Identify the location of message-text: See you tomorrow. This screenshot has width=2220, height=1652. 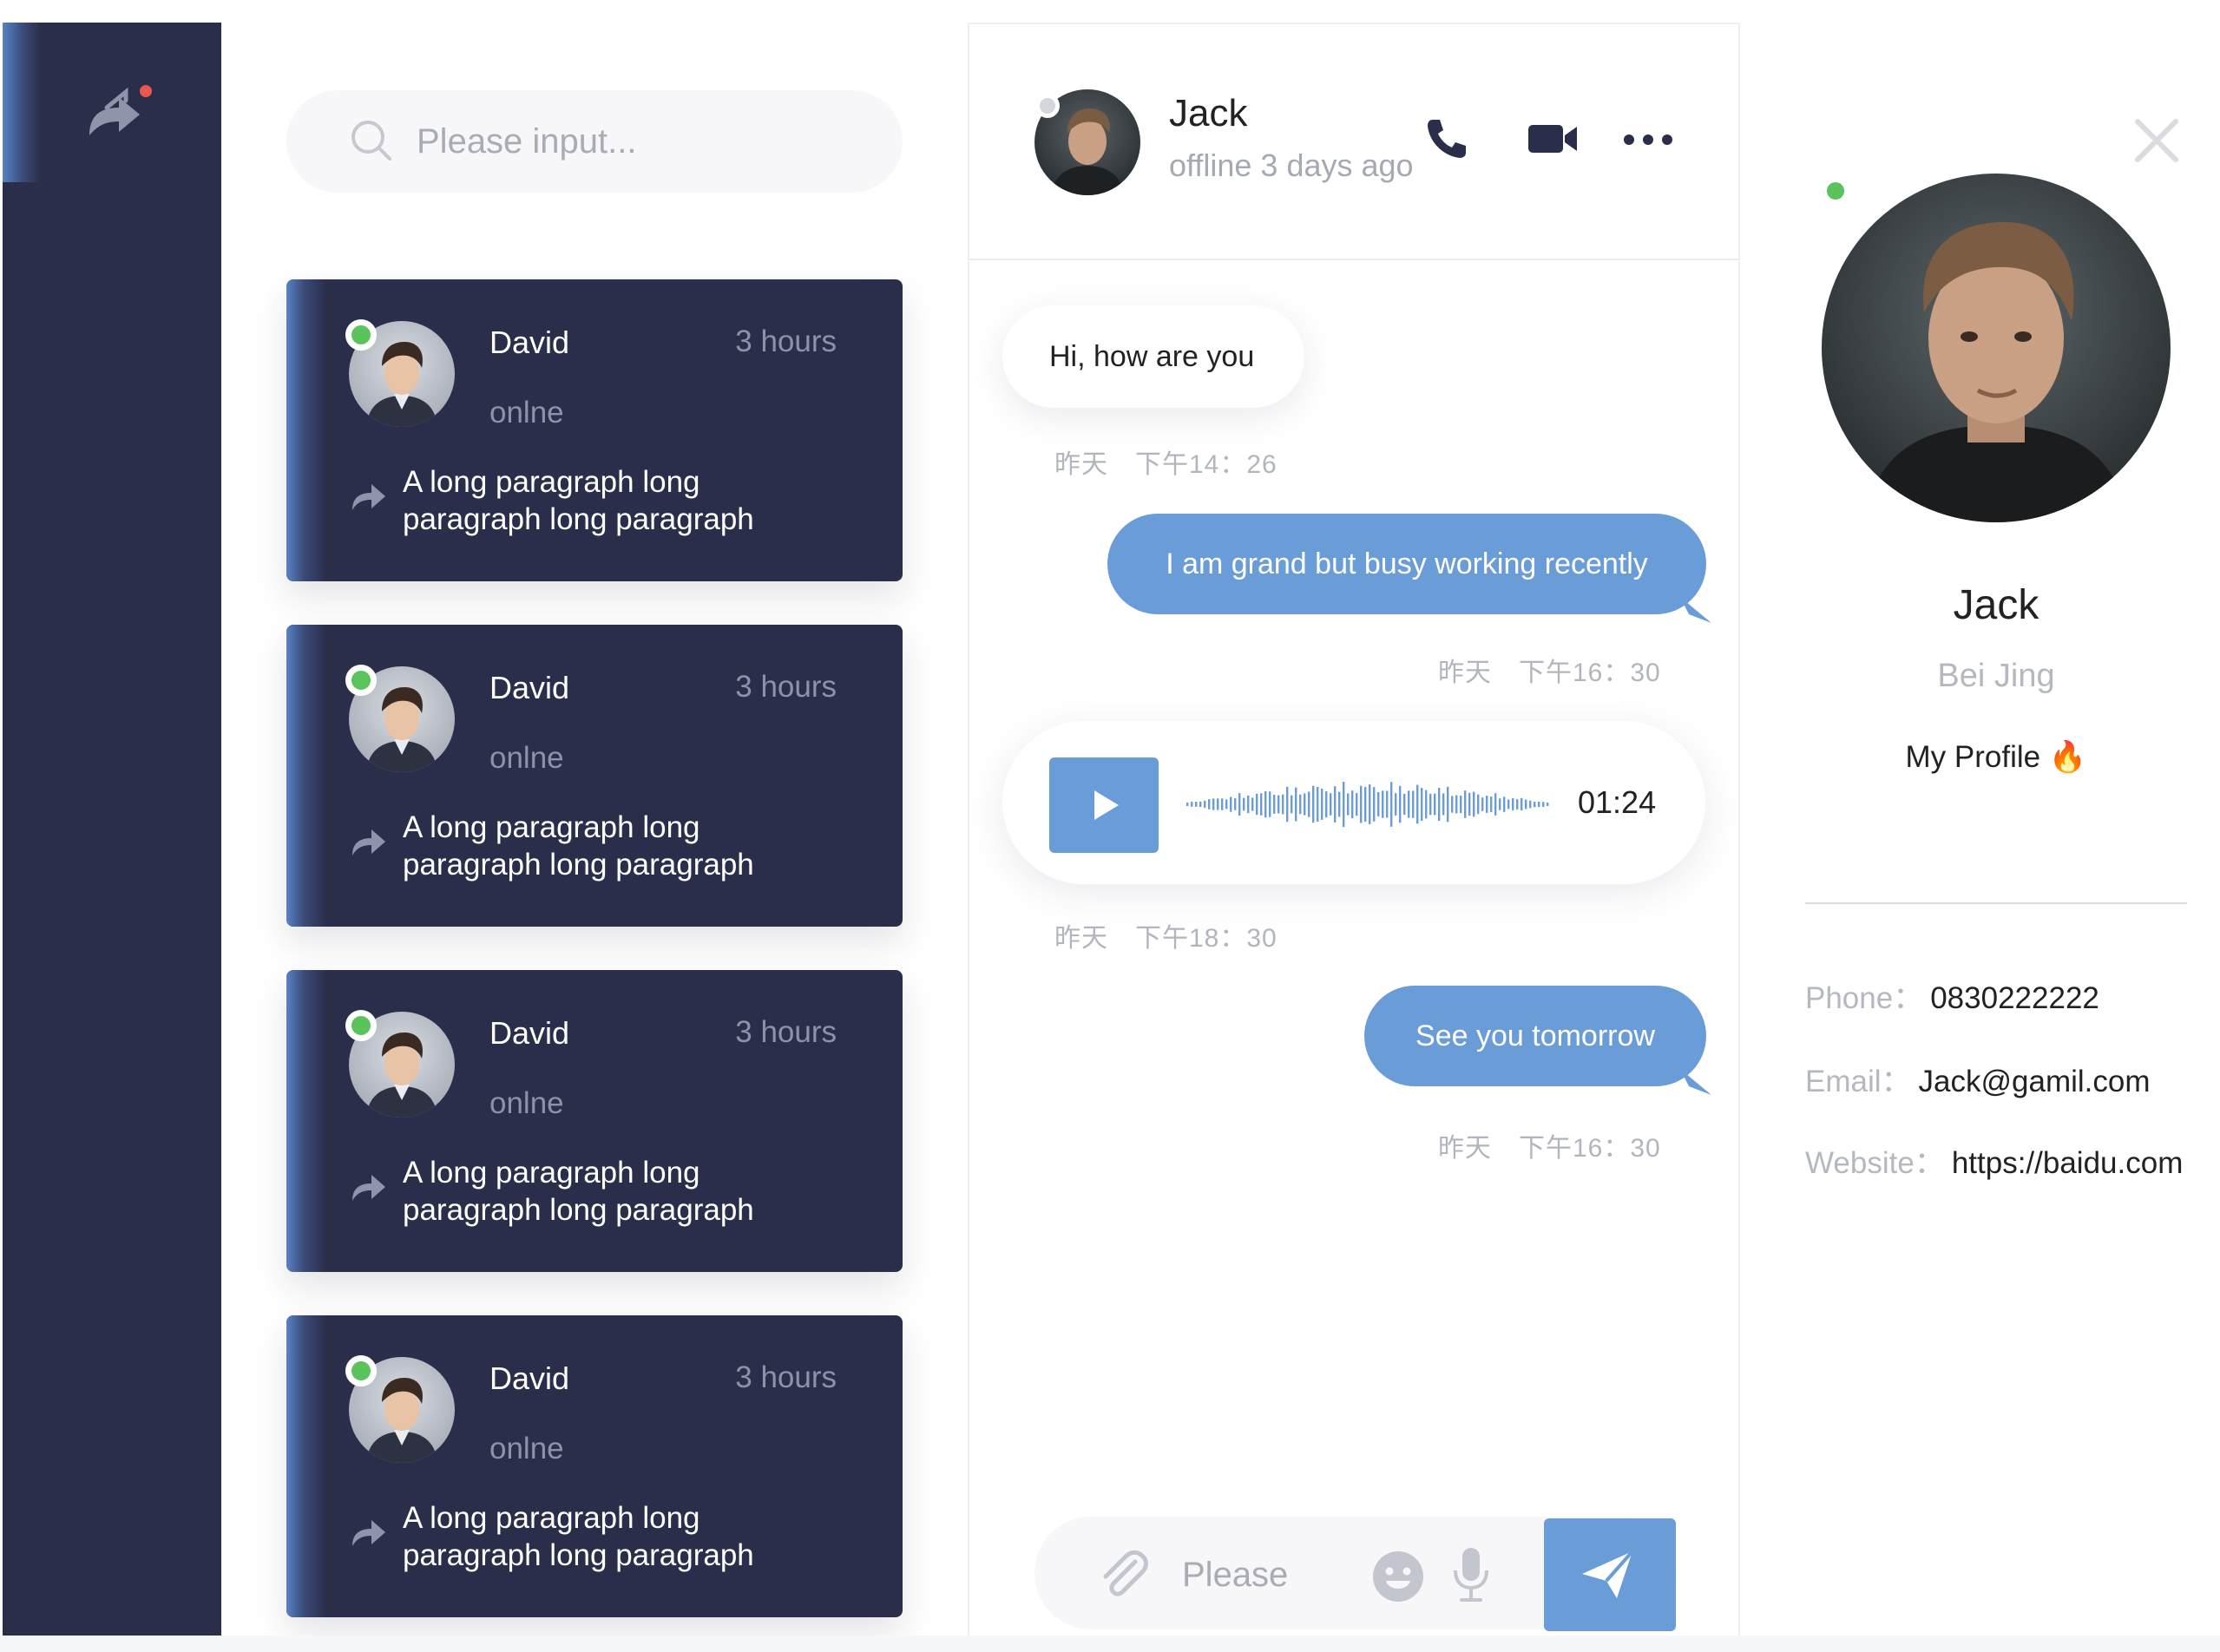
(1535, 1035).